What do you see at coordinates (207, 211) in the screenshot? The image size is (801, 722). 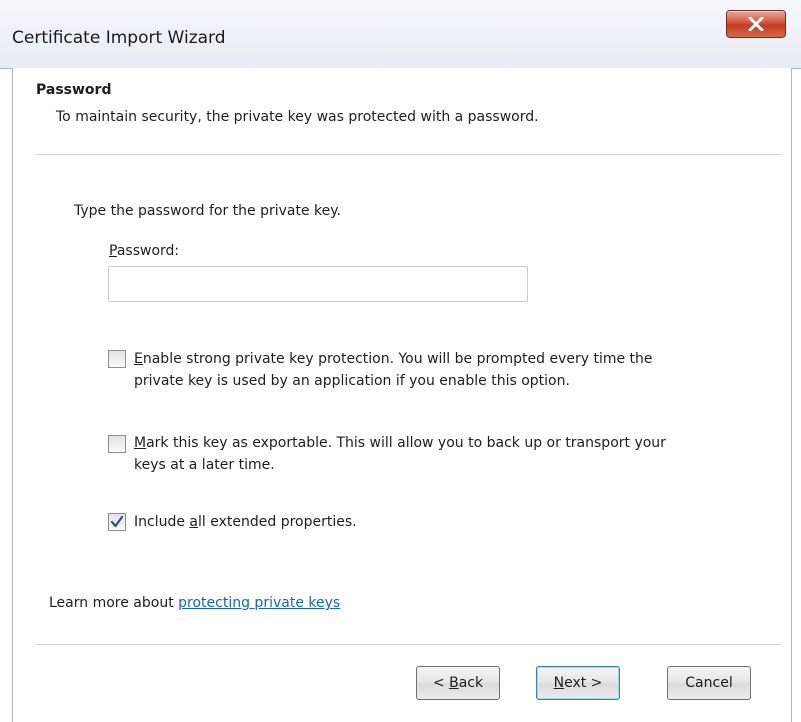 I see `password-prompt: Type the password for the private key.` at bounding box center [207, 211].